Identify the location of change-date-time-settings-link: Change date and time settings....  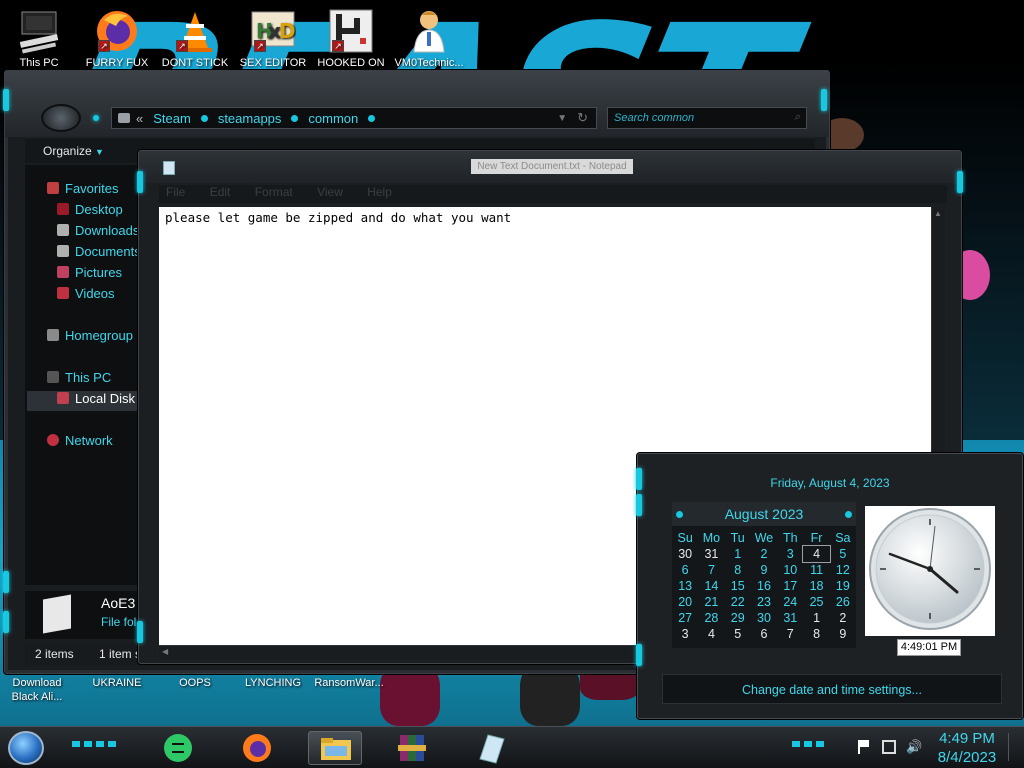
(832, 689).